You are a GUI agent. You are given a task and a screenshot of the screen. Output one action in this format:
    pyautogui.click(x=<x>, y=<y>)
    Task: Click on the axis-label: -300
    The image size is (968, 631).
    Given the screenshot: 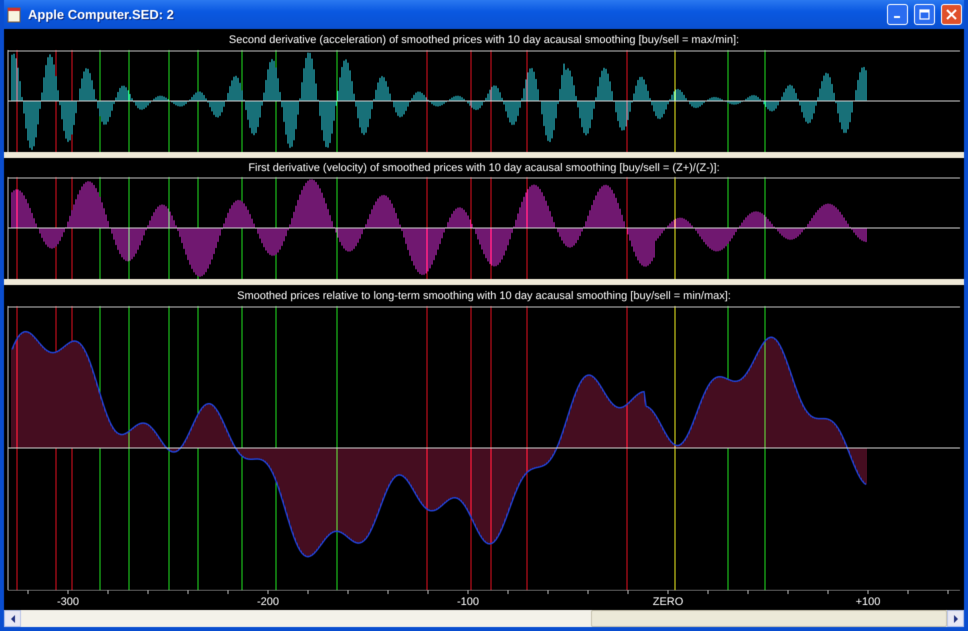 What is the action you would take?
    pyautogui.click(x=68, y=602)
    